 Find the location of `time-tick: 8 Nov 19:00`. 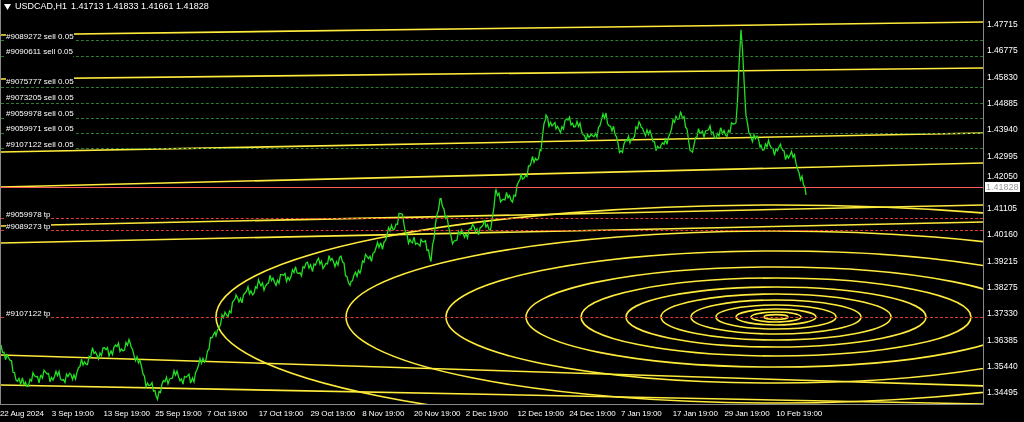

time-tick: 8 Nov 19:00 is located at coordinates (383, 413).